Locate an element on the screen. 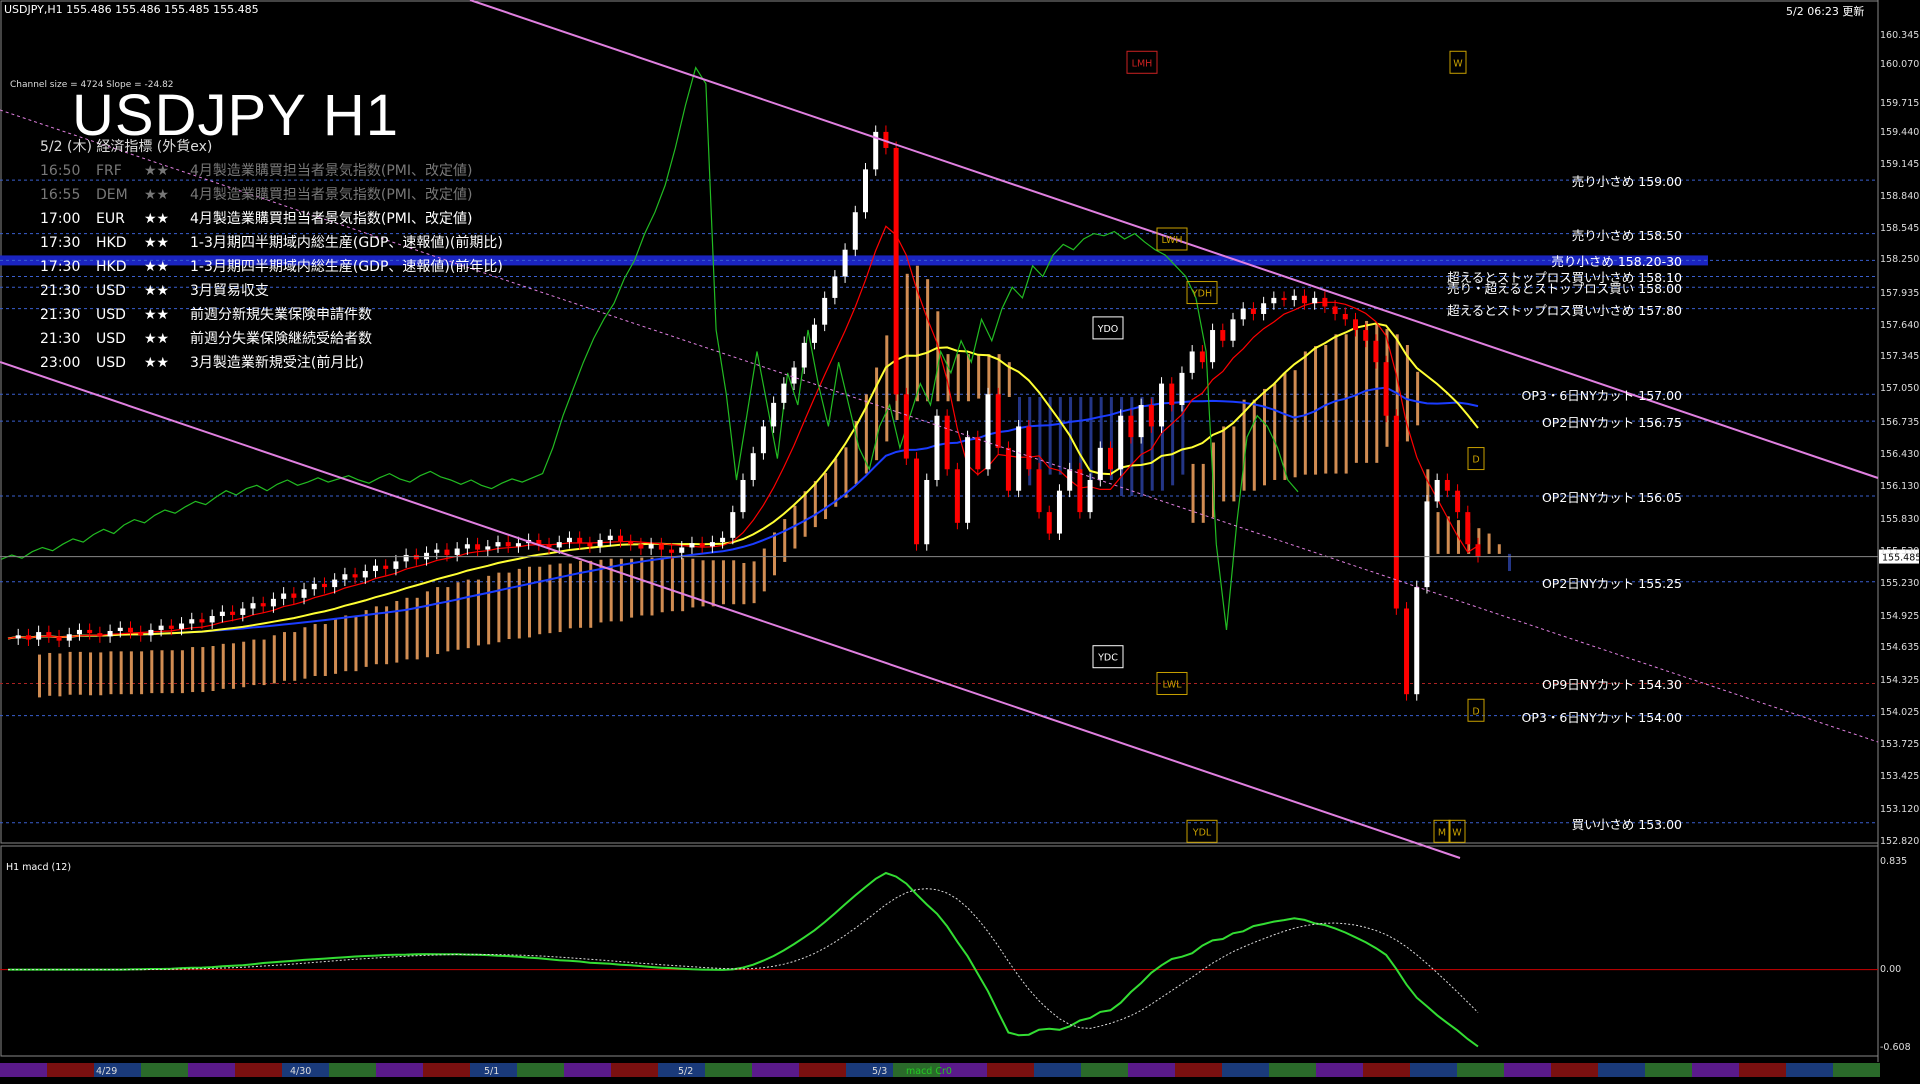  price-tick: 157.640 is located at coordinates (1900, 325).